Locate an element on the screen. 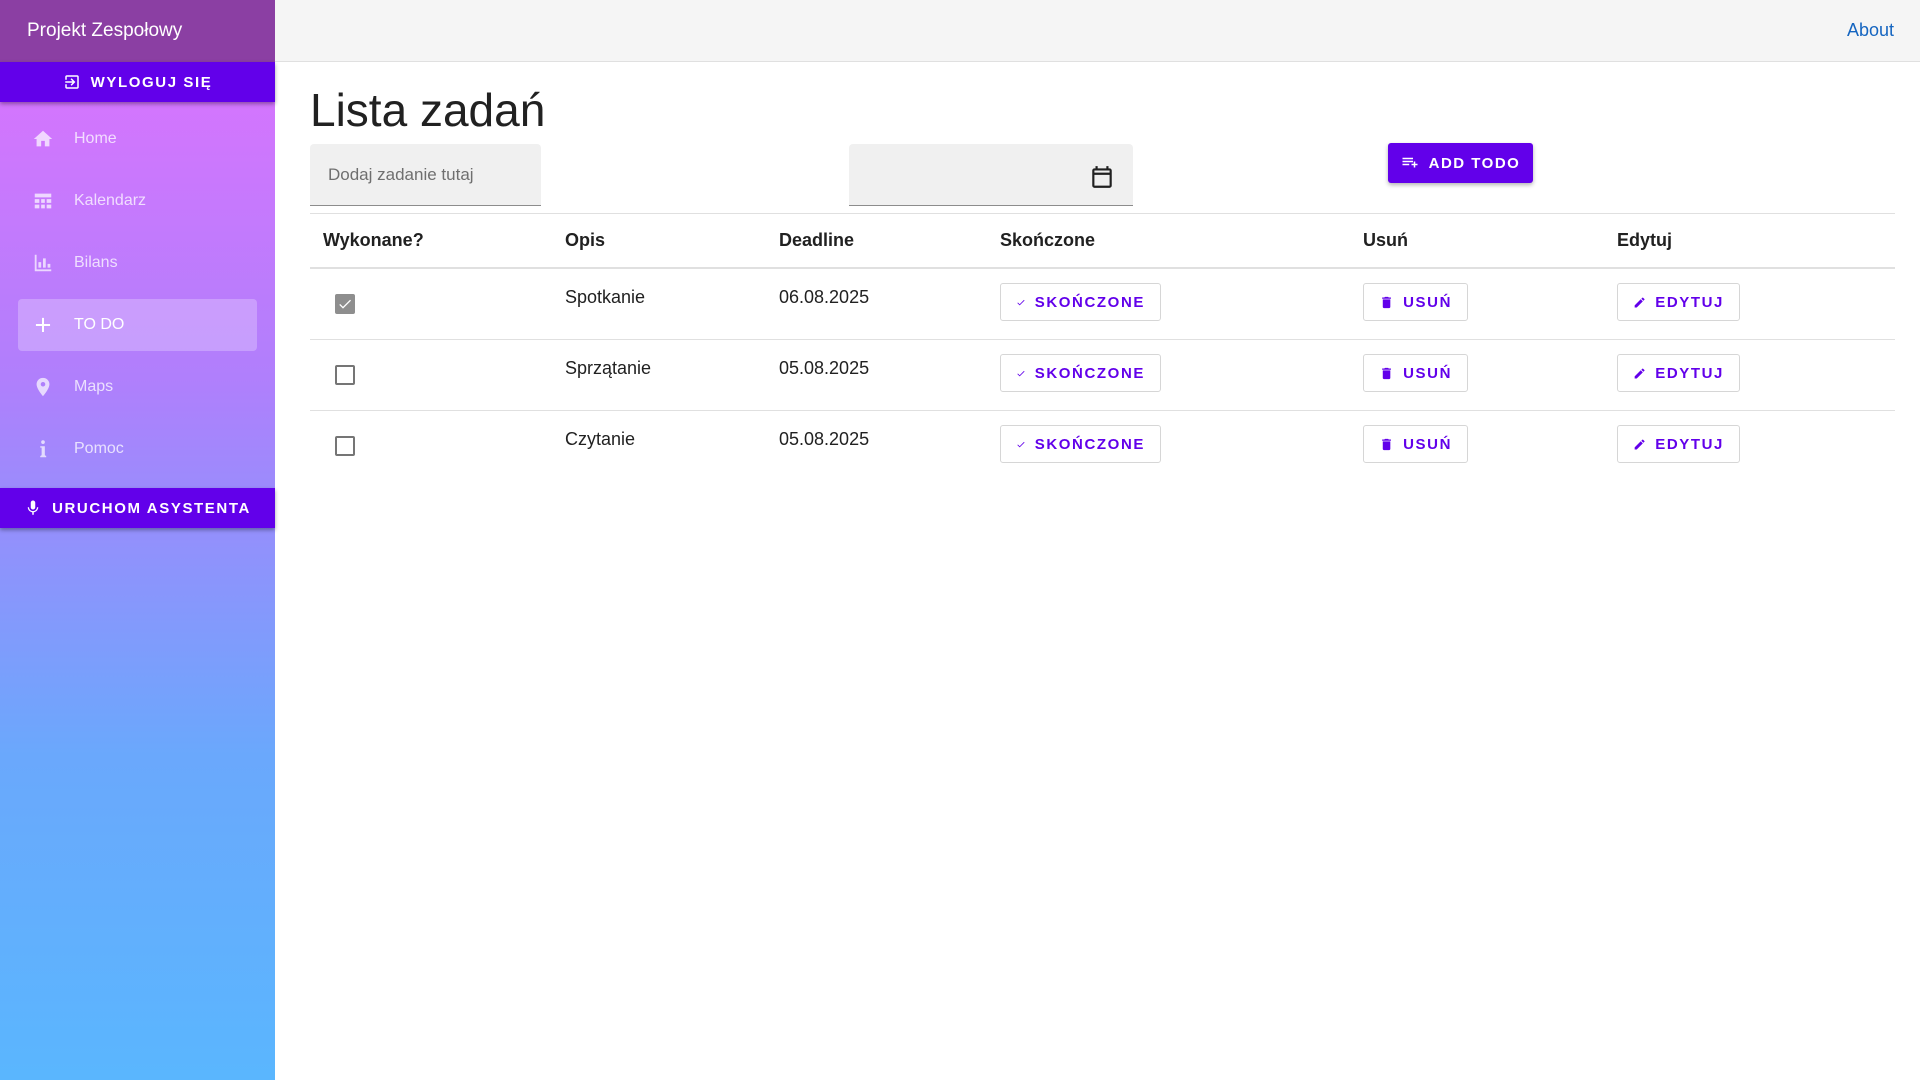 This screenshot has width=1920, height=1080. assistant-label: URUCHOM ASYSTENTA is located at coordinates (151, 508).